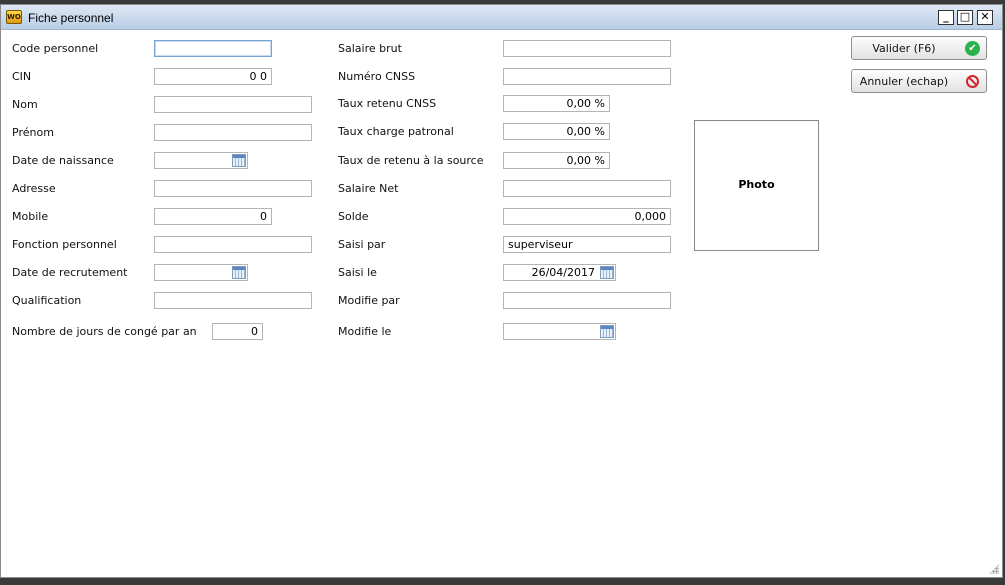 This screenshot has height=585, width=1005. I want to click on photo-label: Photo, so click(756, 184).